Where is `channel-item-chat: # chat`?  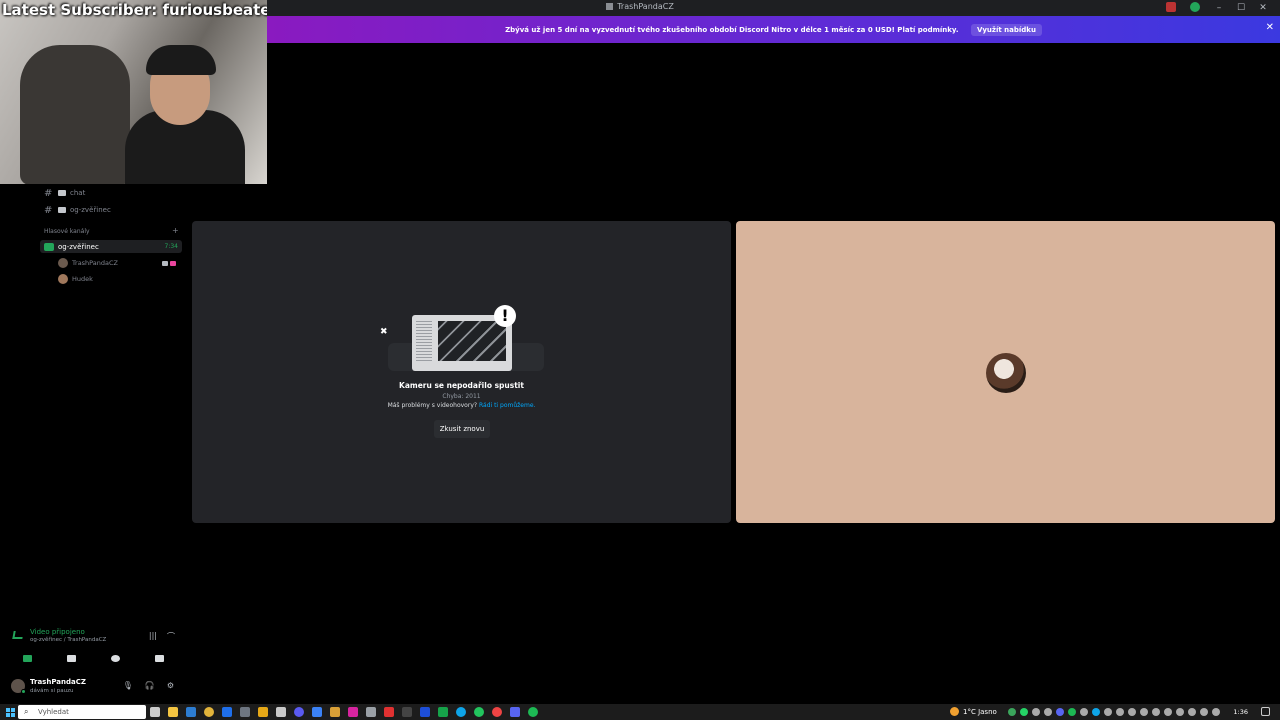 channel-item-chat: # chat is located at coordinates (64, 193).